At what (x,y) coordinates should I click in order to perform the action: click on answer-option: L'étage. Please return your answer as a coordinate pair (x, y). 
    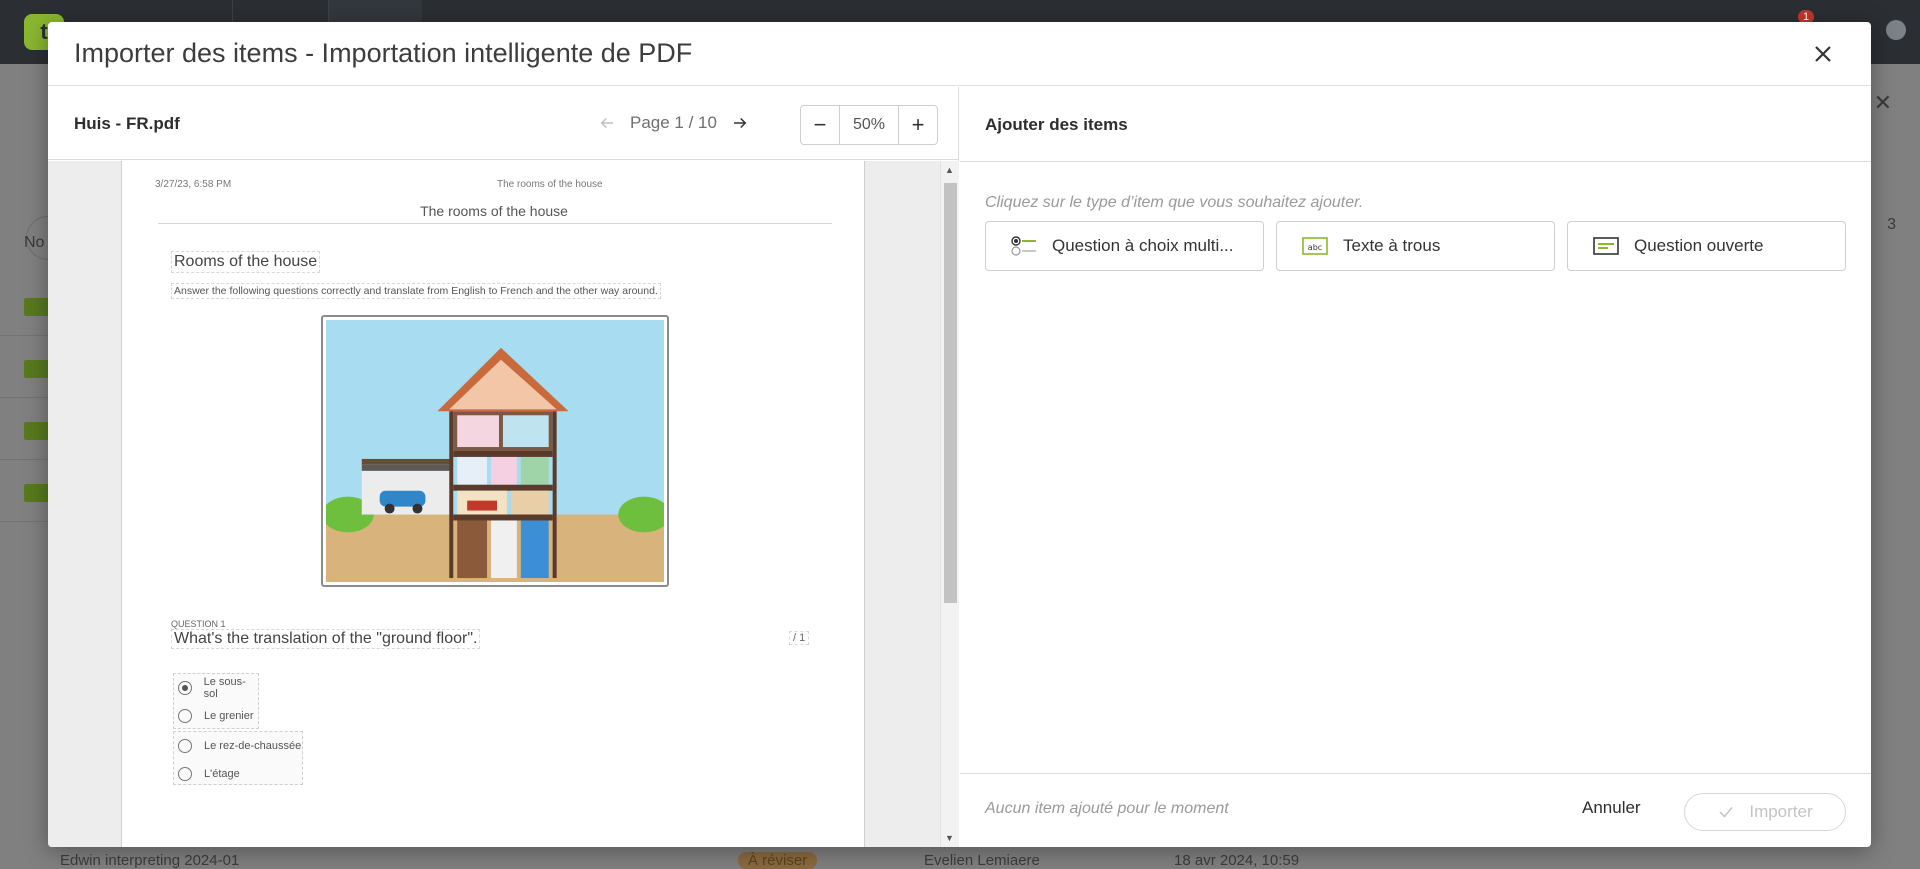
    Looking at the image, I should click on (209, 774).